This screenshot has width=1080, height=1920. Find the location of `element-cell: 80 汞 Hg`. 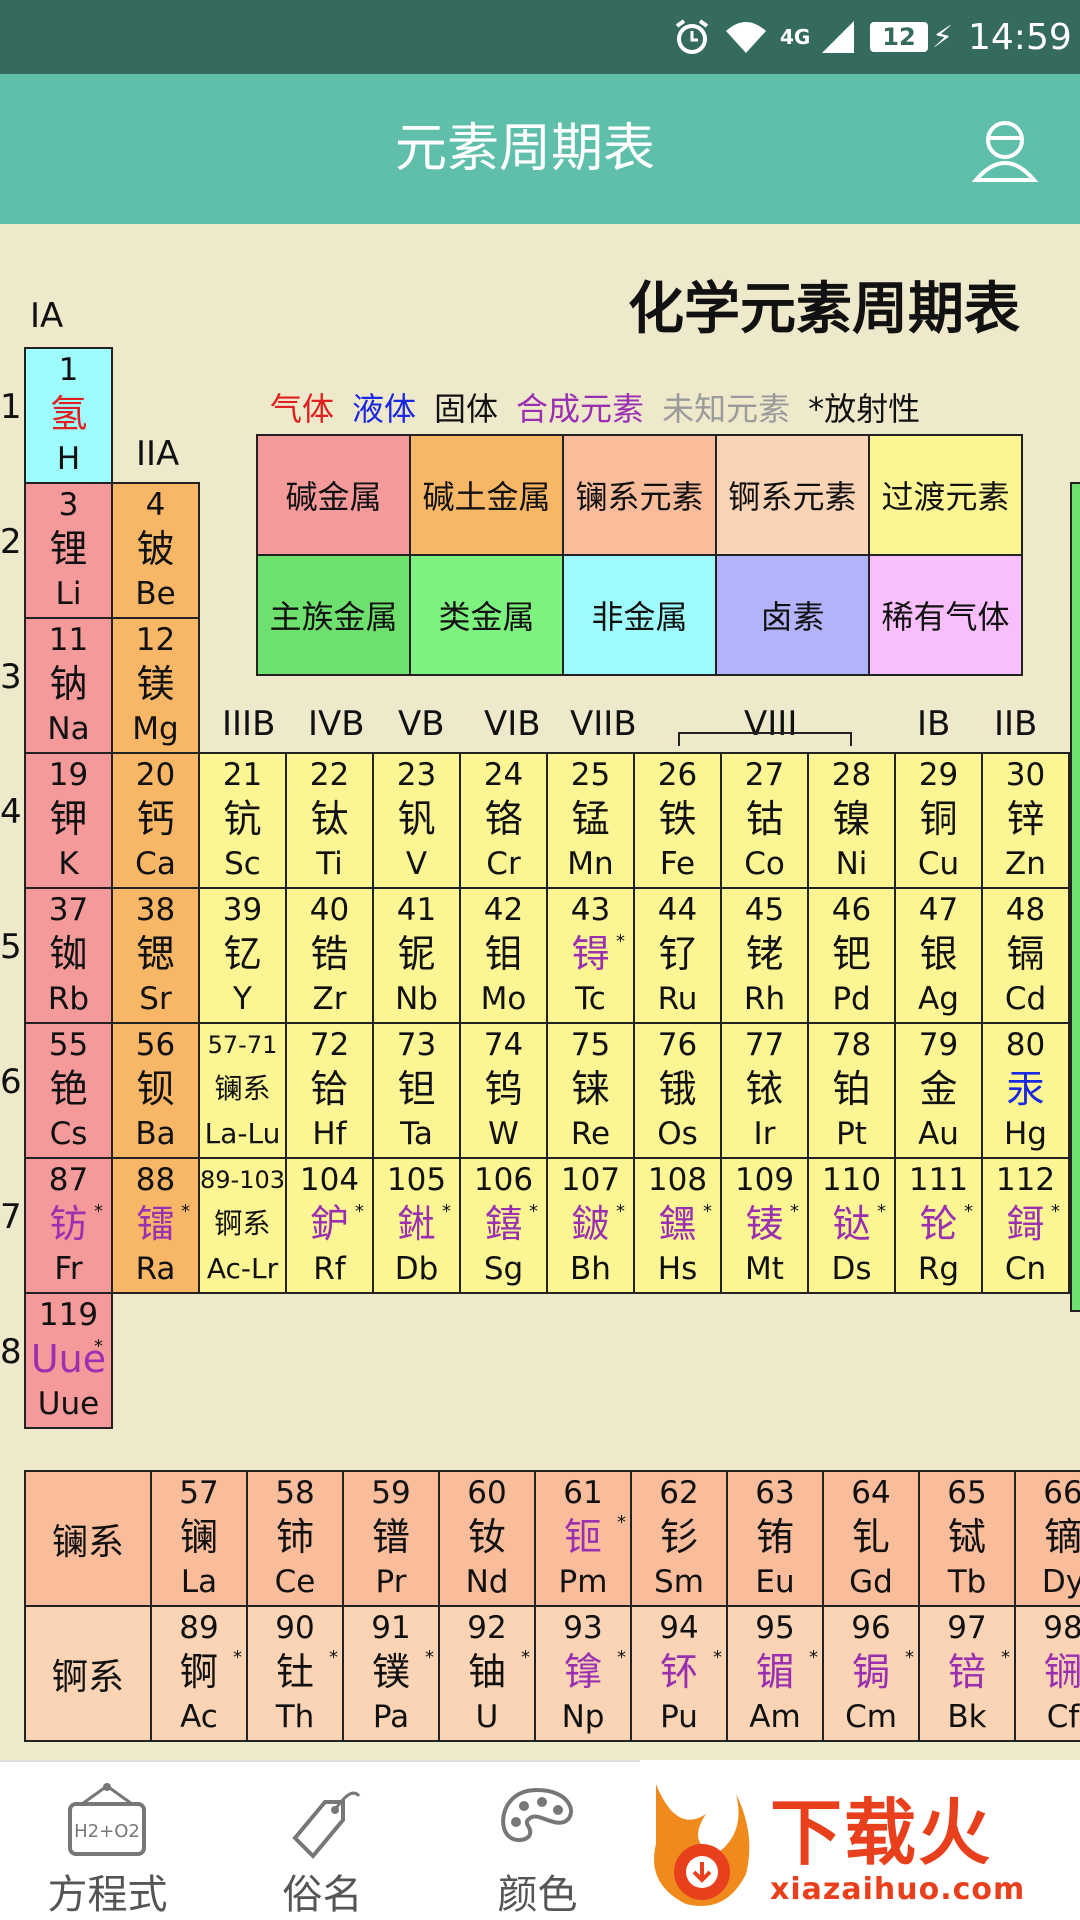

element-cell: 80 汞 Hg is located at coordinates (1025, 1090).